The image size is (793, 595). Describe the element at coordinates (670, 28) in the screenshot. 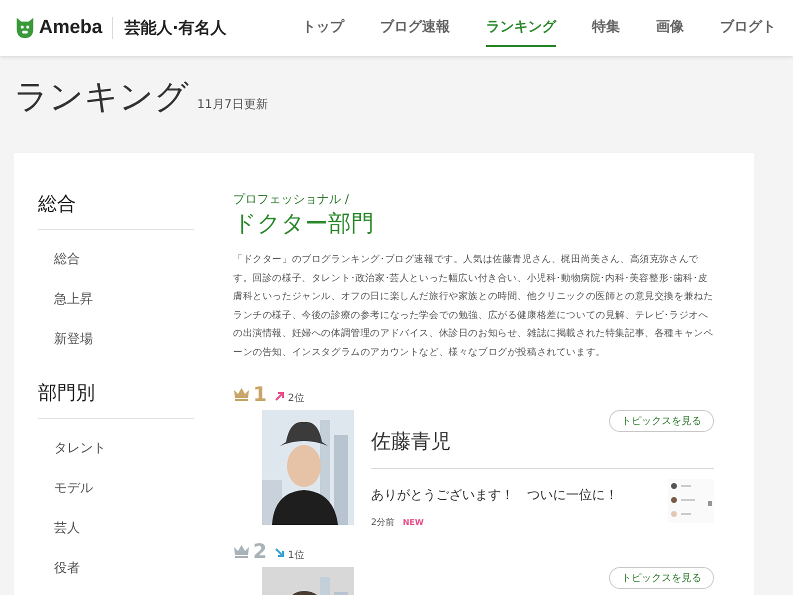

I see `nav-tab: 画像` at that location.